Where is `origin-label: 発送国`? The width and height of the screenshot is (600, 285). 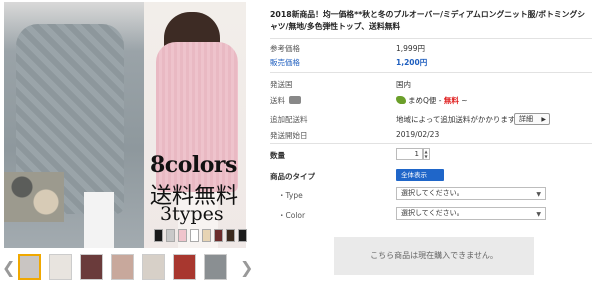
origin-label: 発送国 is located at coordinates (281, 84).